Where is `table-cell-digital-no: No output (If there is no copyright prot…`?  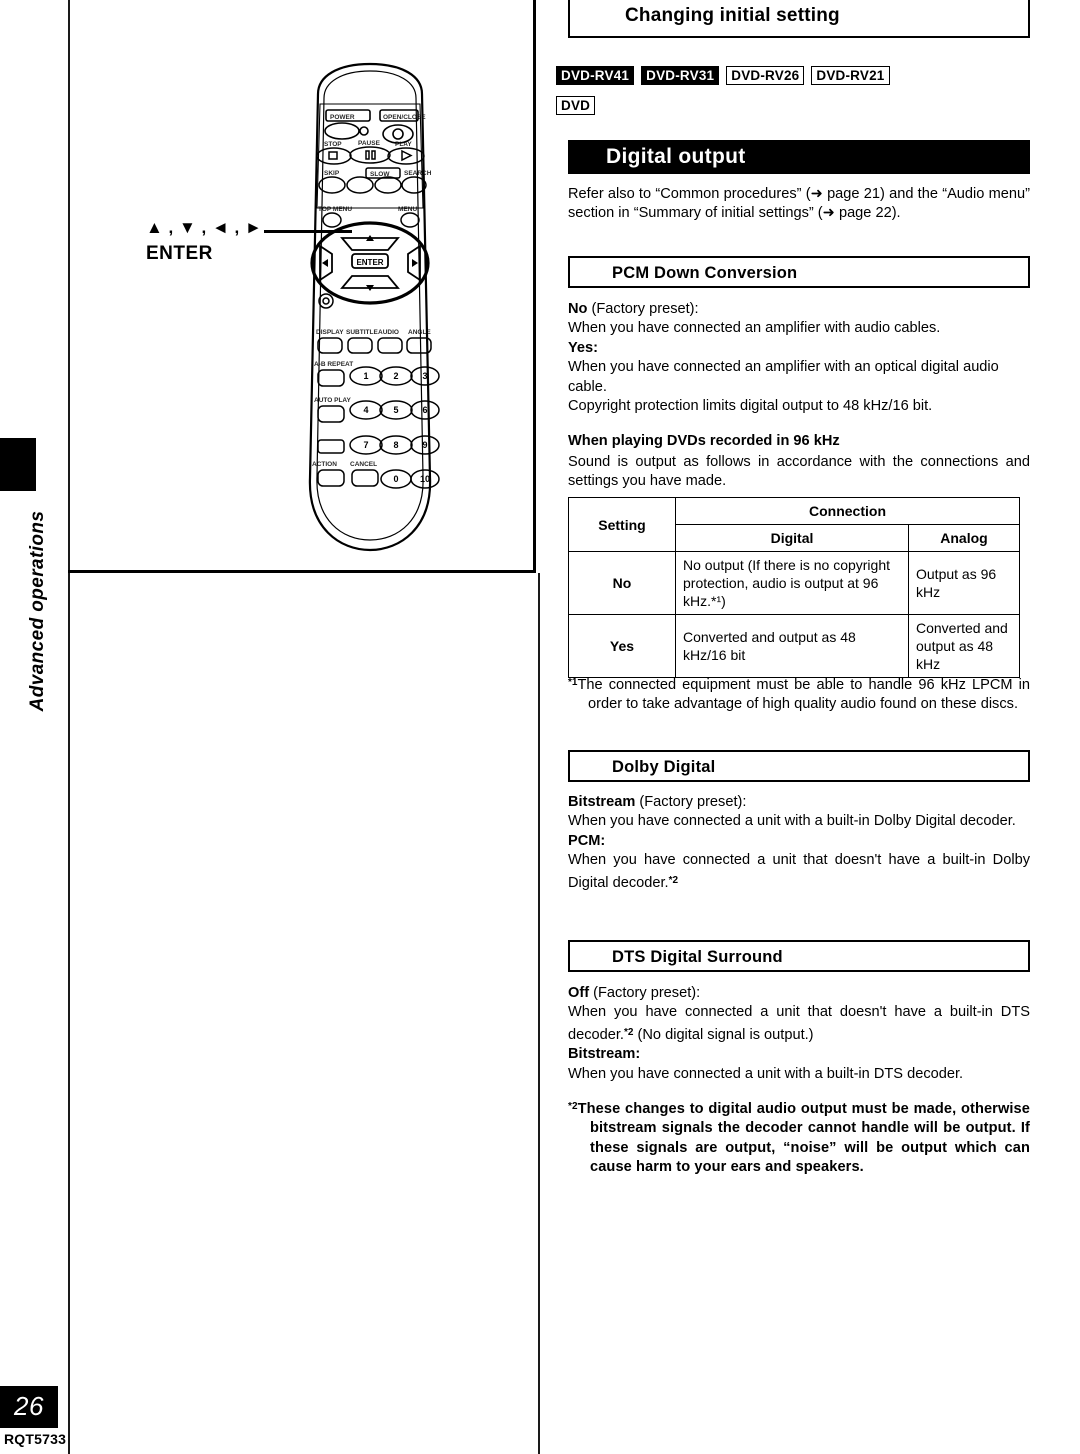
table-cell-digital-no: No output (If there is no copyright prot… is located at coordinates (792, 583).